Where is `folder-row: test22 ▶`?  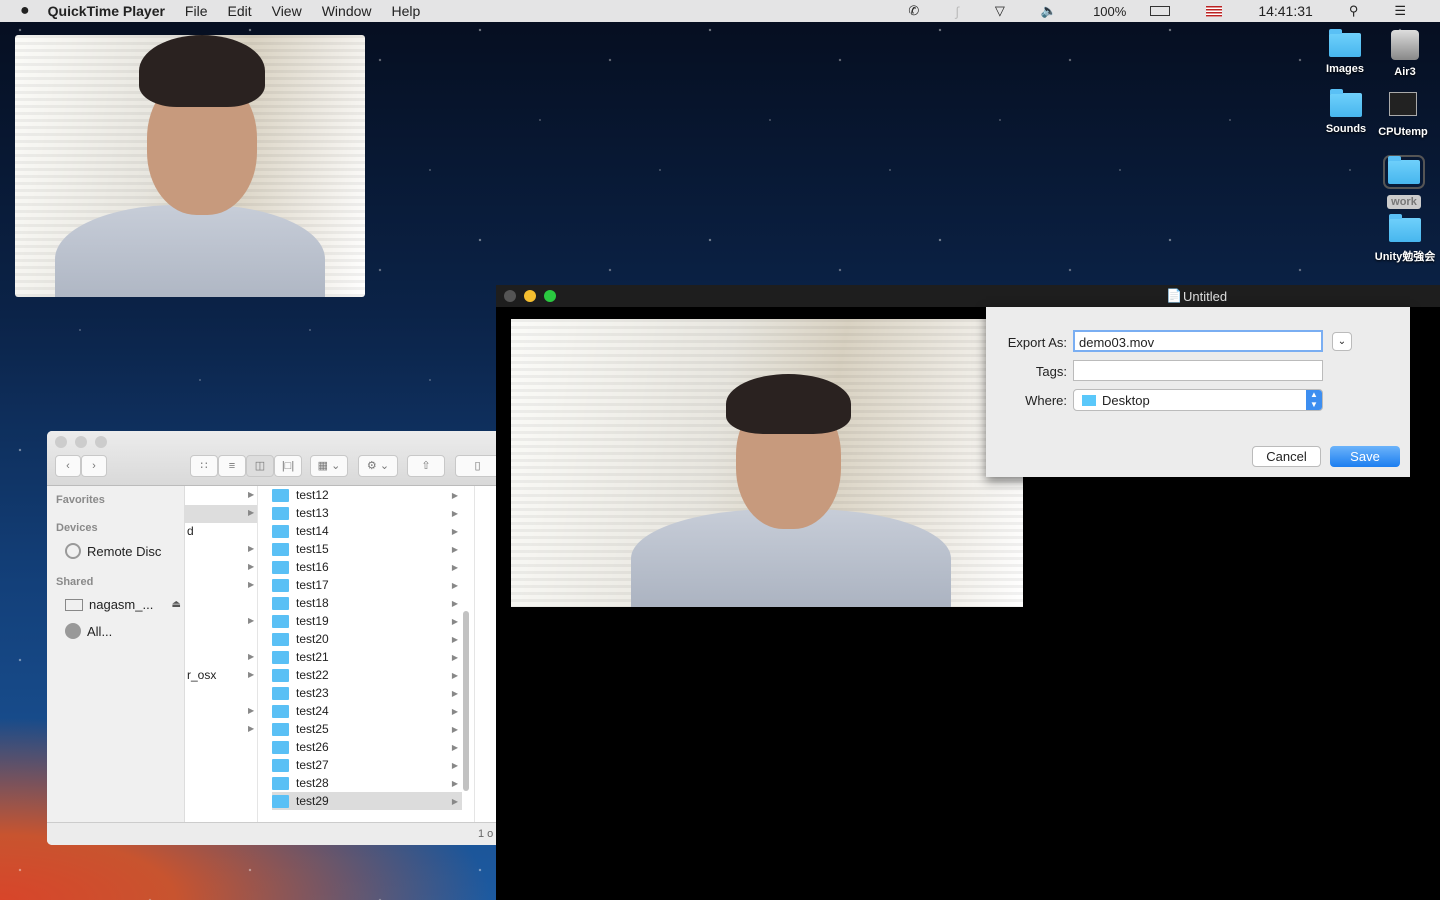 folder-row: test22 ▶ is located at coordinates (367, 675).